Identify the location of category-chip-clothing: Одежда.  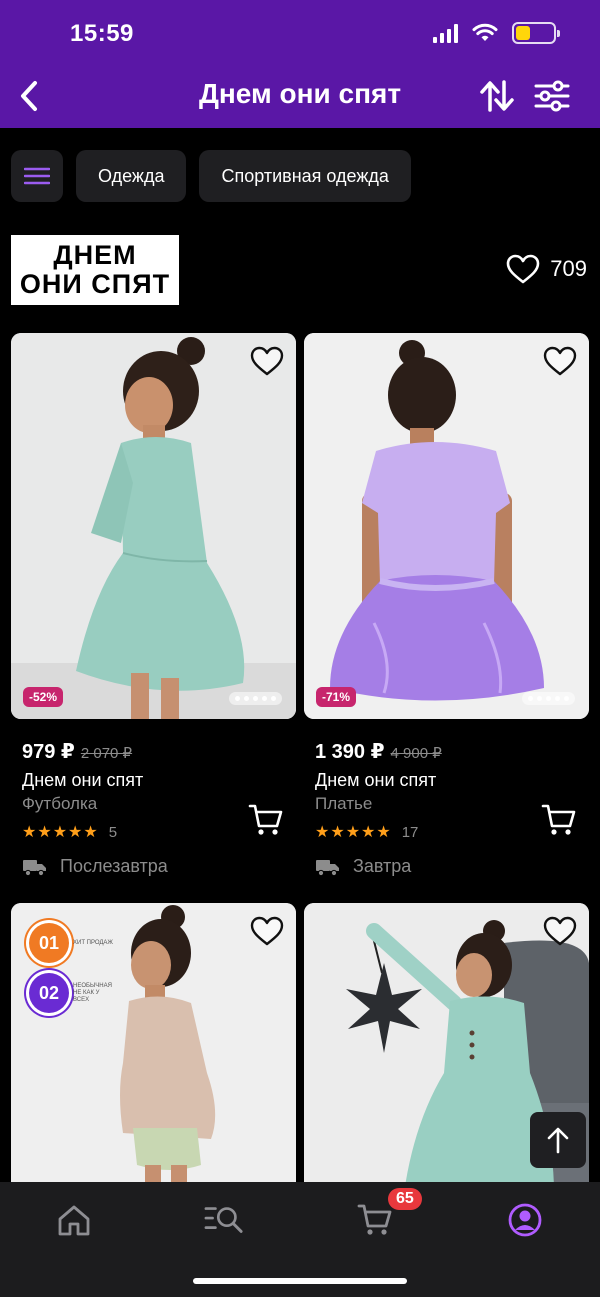
(131, 176).